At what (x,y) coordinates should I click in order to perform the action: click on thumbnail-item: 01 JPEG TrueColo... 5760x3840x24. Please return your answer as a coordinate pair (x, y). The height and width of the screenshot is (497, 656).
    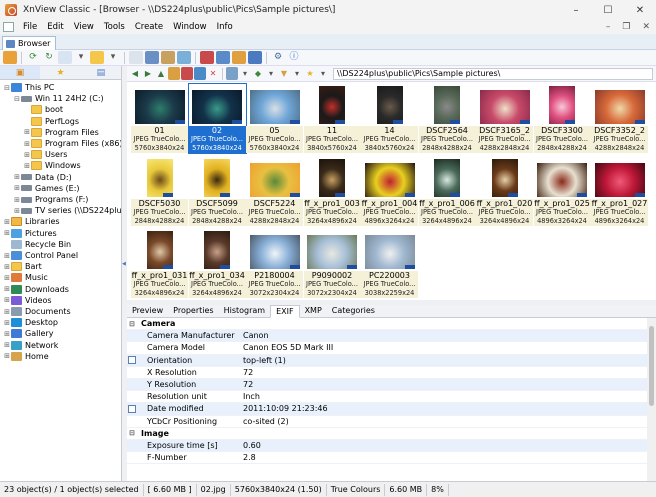
    Looking at the image, I should click on (159, 118).